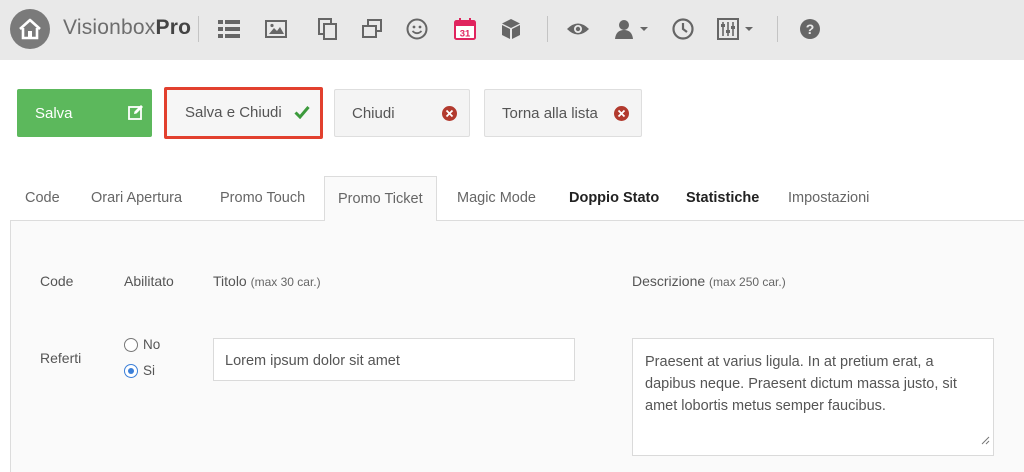 The image size is (1024, 472). What do you see at coordinates (152, 344) in the screenshot?
I see `radio-label-no: No` at bounding box center [152, 344].